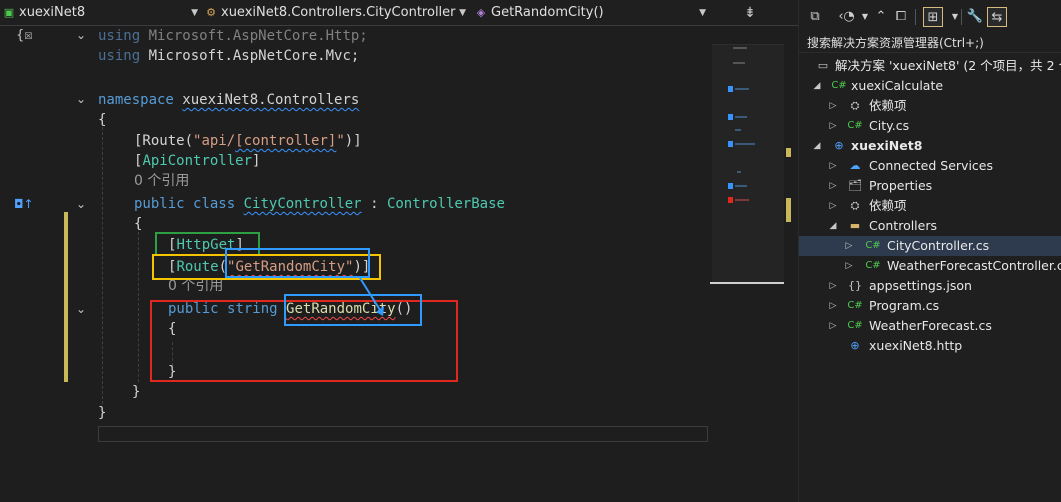  I want to click on web-project-icon: ⊕, so click(839, 145).